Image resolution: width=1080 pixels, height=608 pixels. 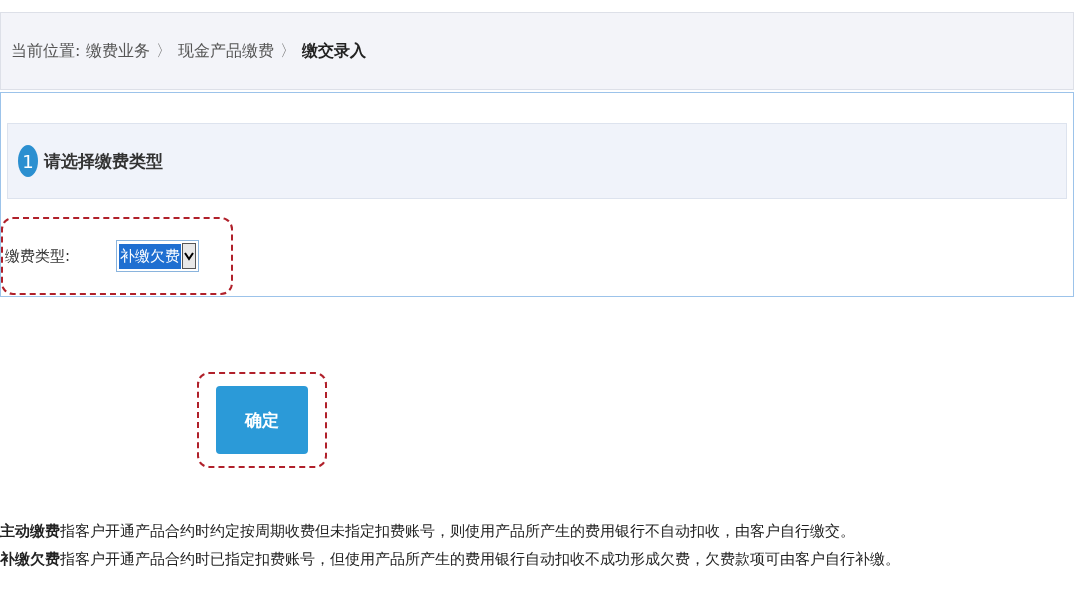 I want to click on breadcrumb-label: 当前位置:, so click(x=46, y=51).